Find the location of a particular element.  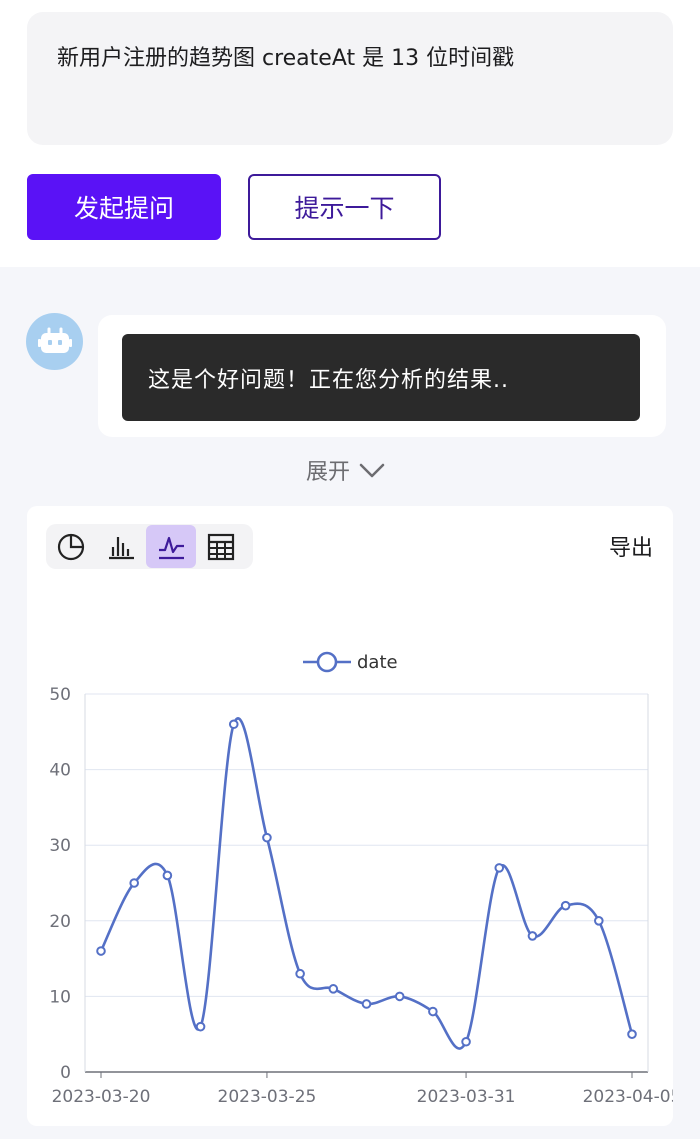

question-text: 新用户注册的趋势图 createAt 是 13 位时间戳 is located at coordinates (286, 58).